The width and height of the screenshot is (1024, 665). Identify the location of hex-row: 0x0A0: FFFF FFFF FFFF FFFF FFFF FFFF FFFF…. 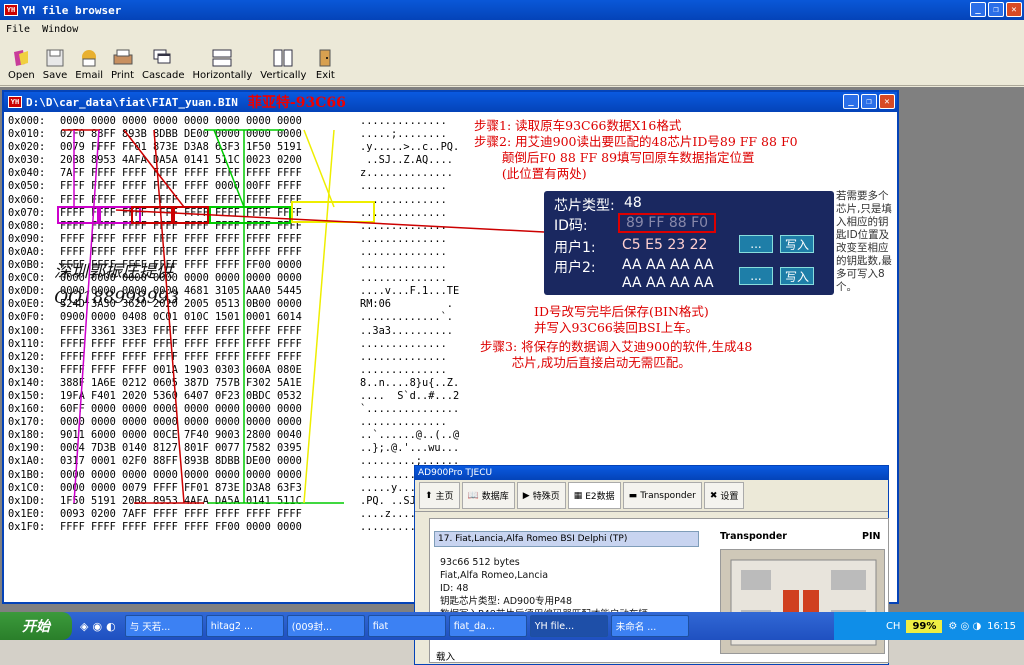
(239, 252).